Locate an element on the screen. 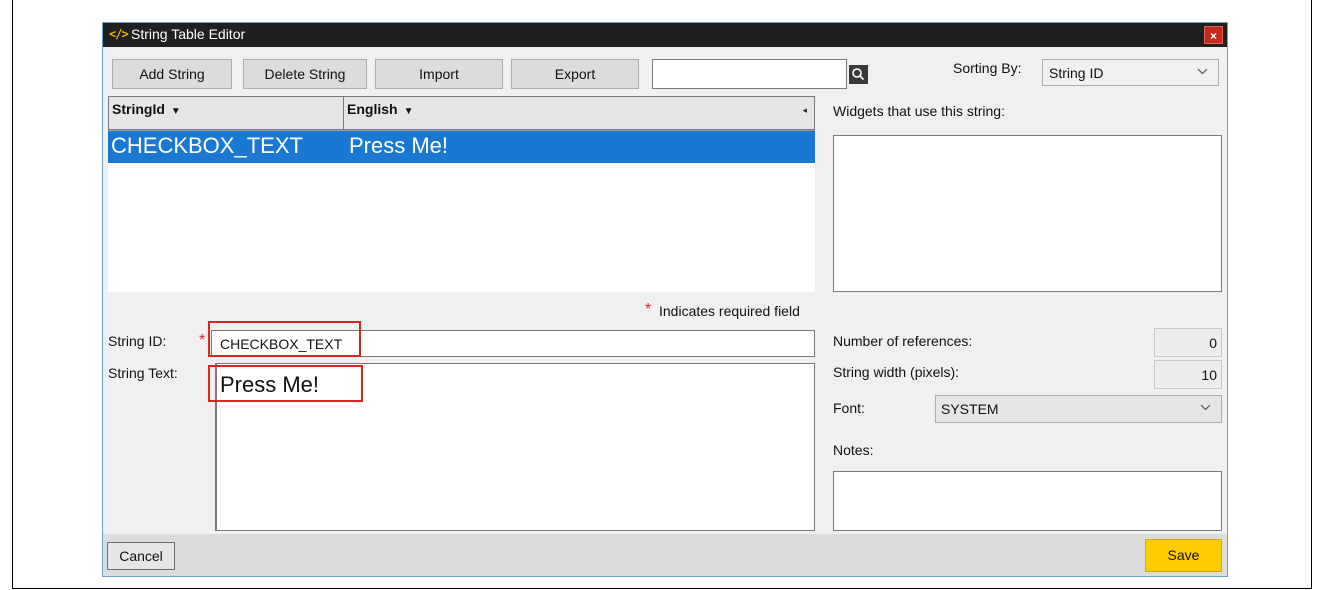 Image resolution: width=1325 pixels, height=590 pixels. window-title: String Table Editor is located at coordinates (188, 34).